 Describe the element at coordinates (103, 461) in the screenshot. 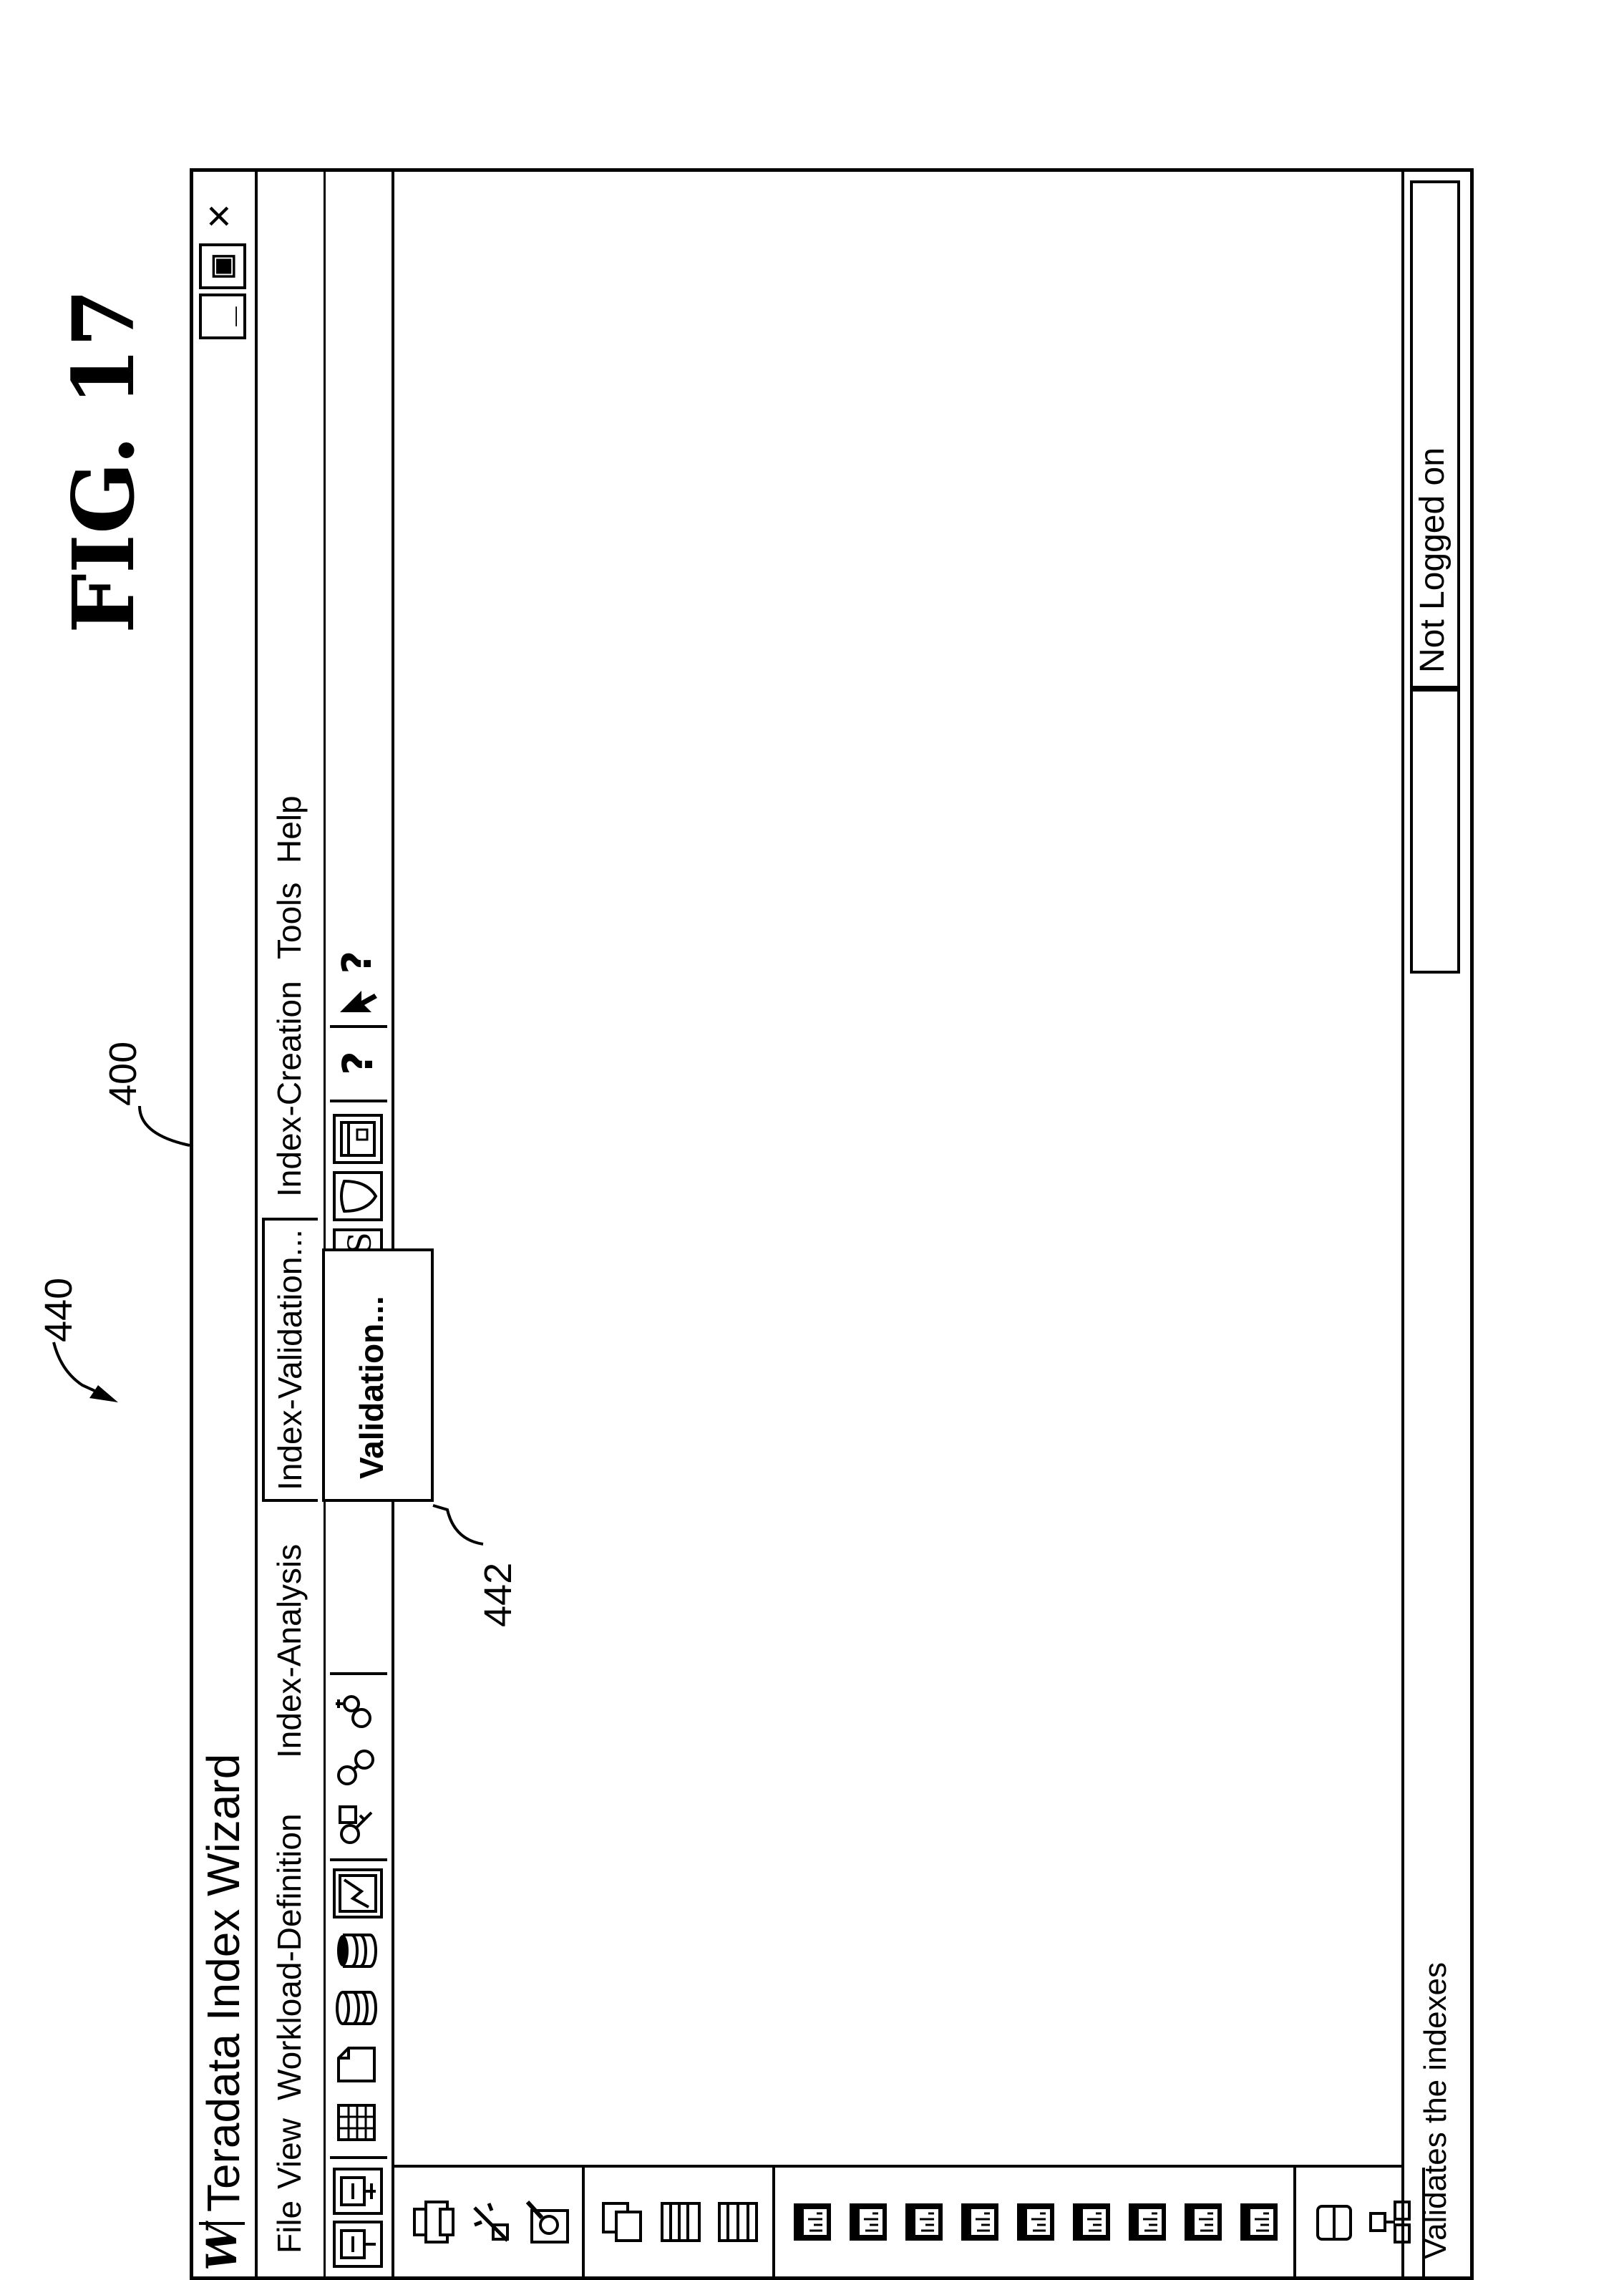

I see `figure-label: FIG. 17` at that location.